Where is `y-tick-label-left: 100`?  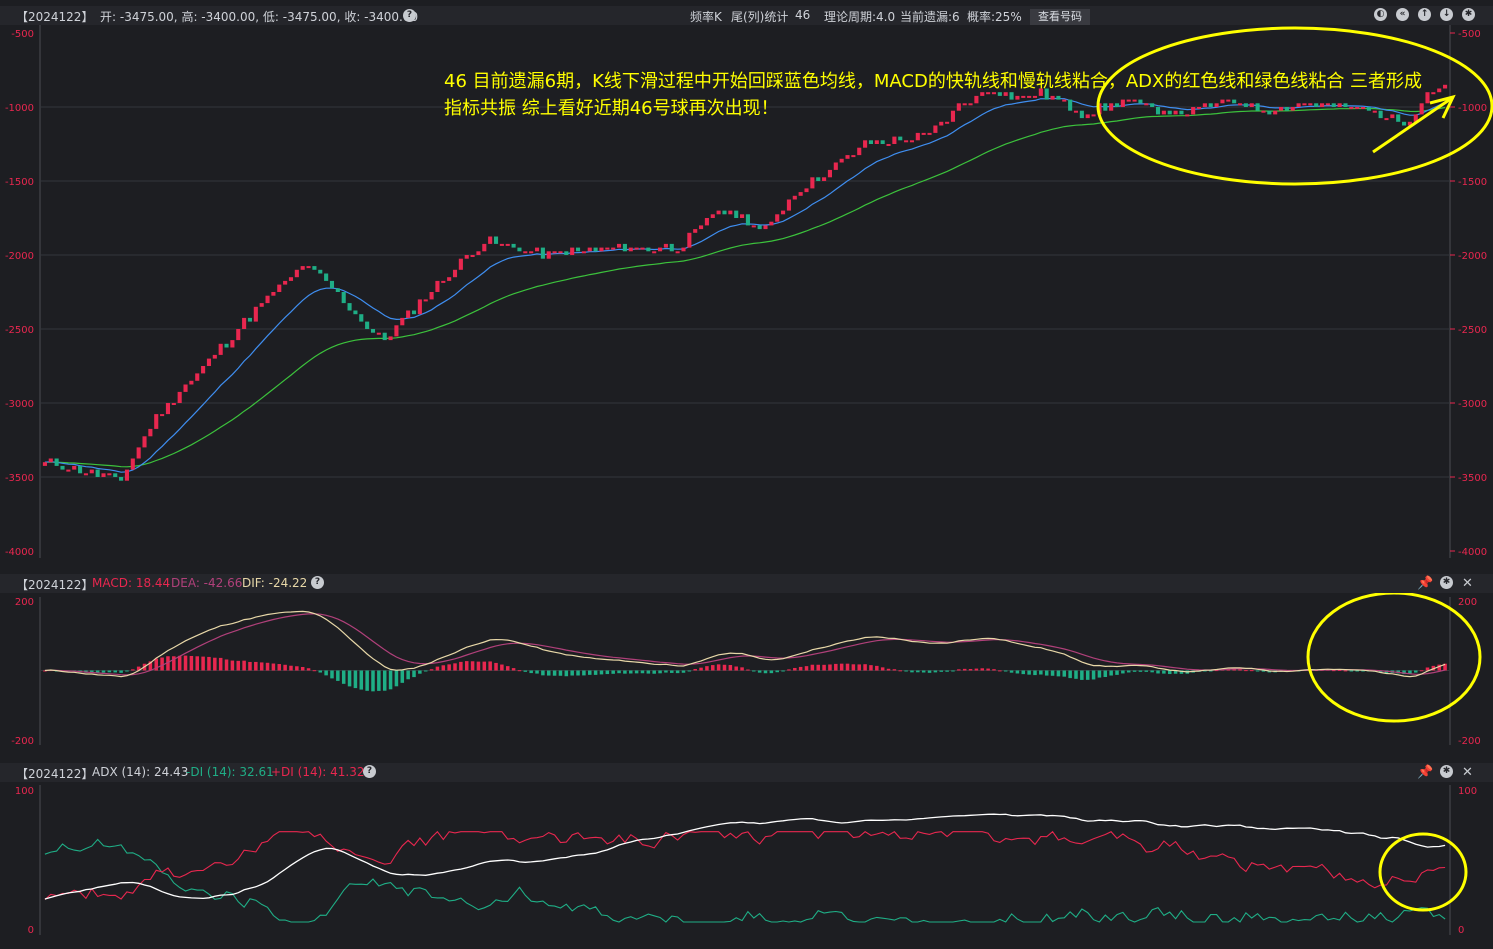 y-tick-label-left: 100 is located at coordinates (24, 791).